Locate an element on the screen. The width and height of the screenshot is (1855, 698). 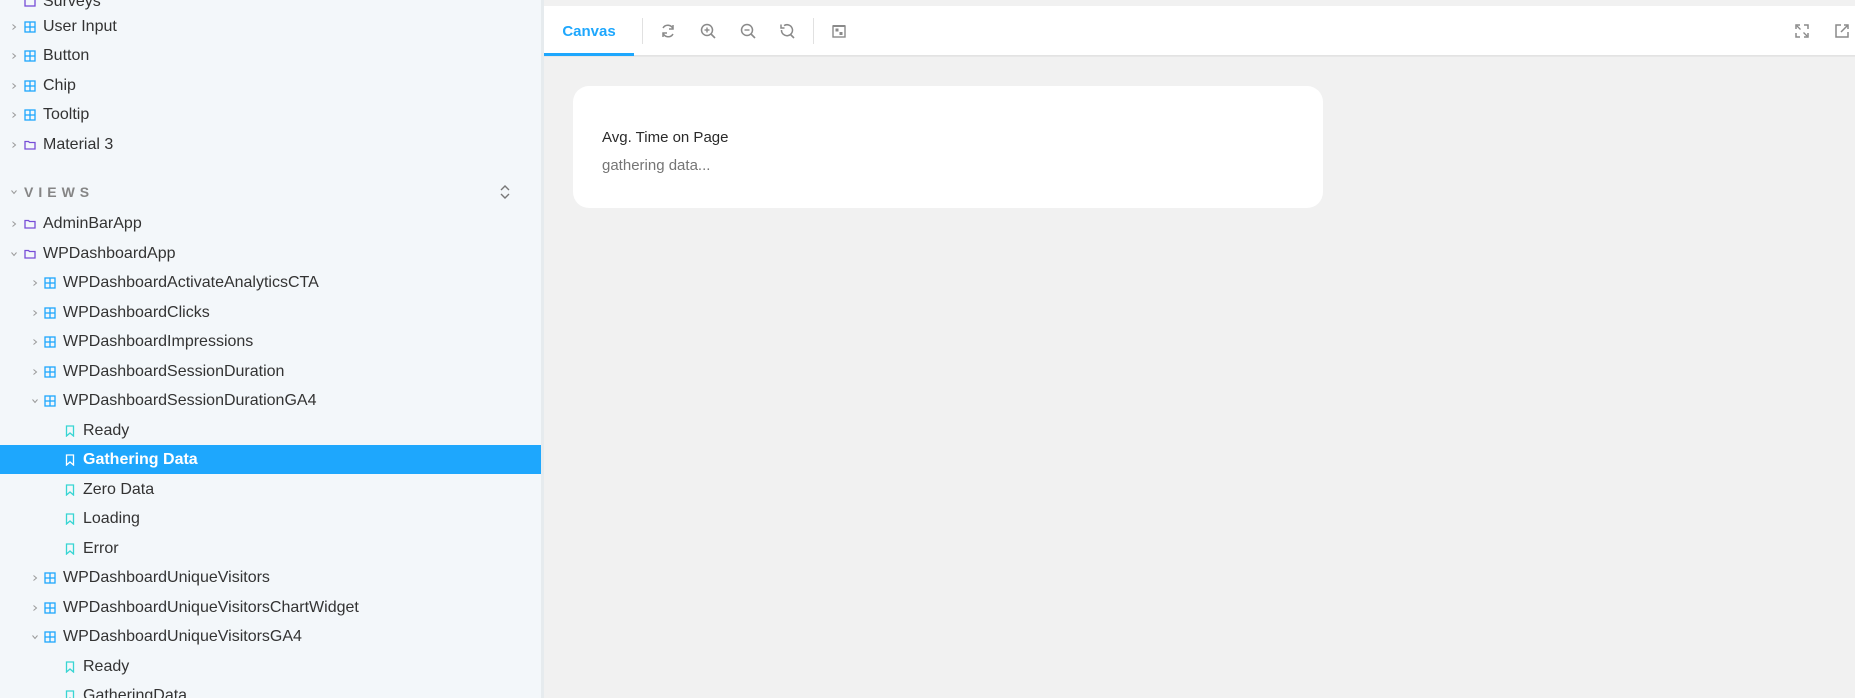
sidebar-item-label: Zero Data is located at coordinates (119, 489).